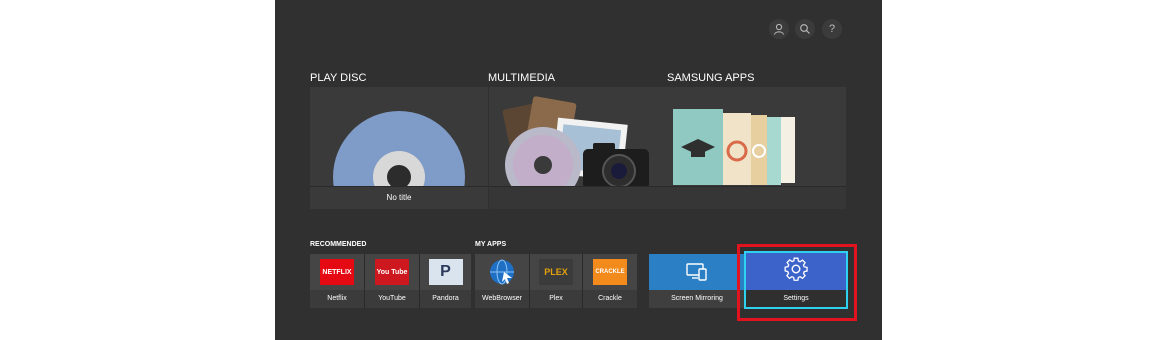 This screenshot has height=340, width=1156. I want to click on settings-tile: Settings, so click(796, 280).